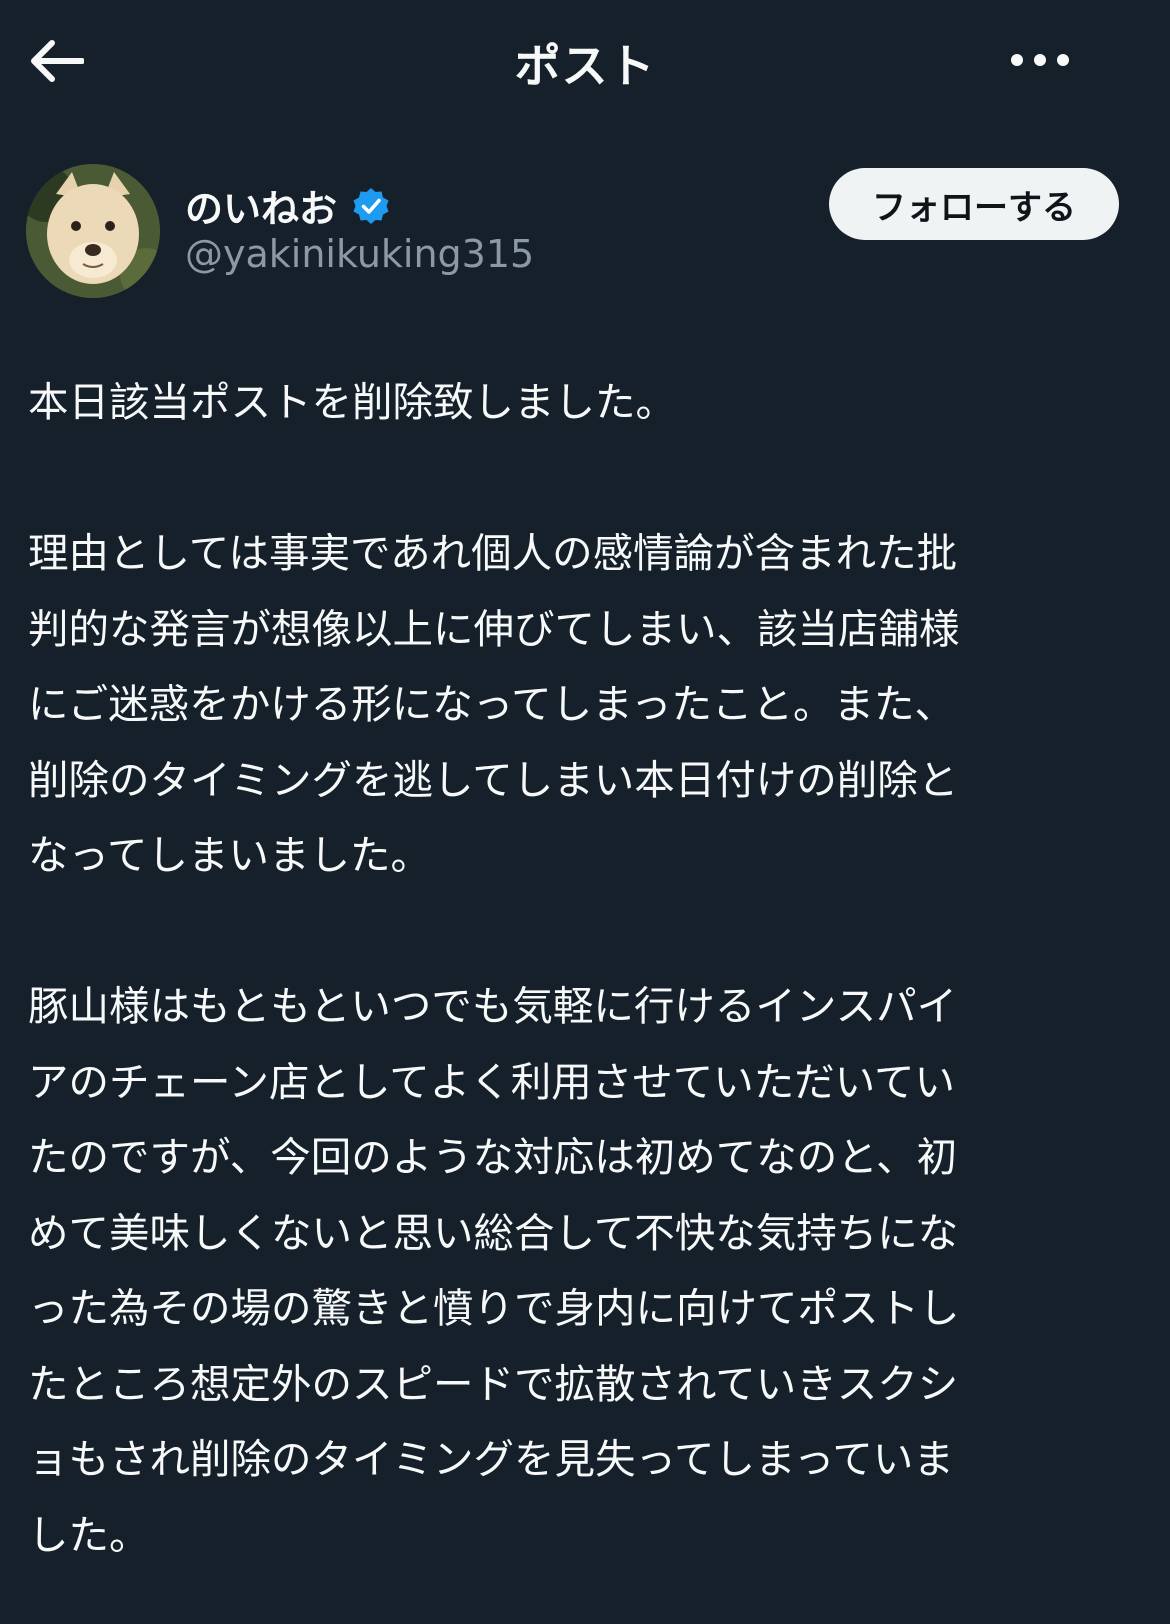 This screenshot has height=1624, width=1170. Describe the element at coordinates (493, 1157) in the screenshot. I see `text-line: たのですが、今回のような対応は初めてなのと、初` at that location.